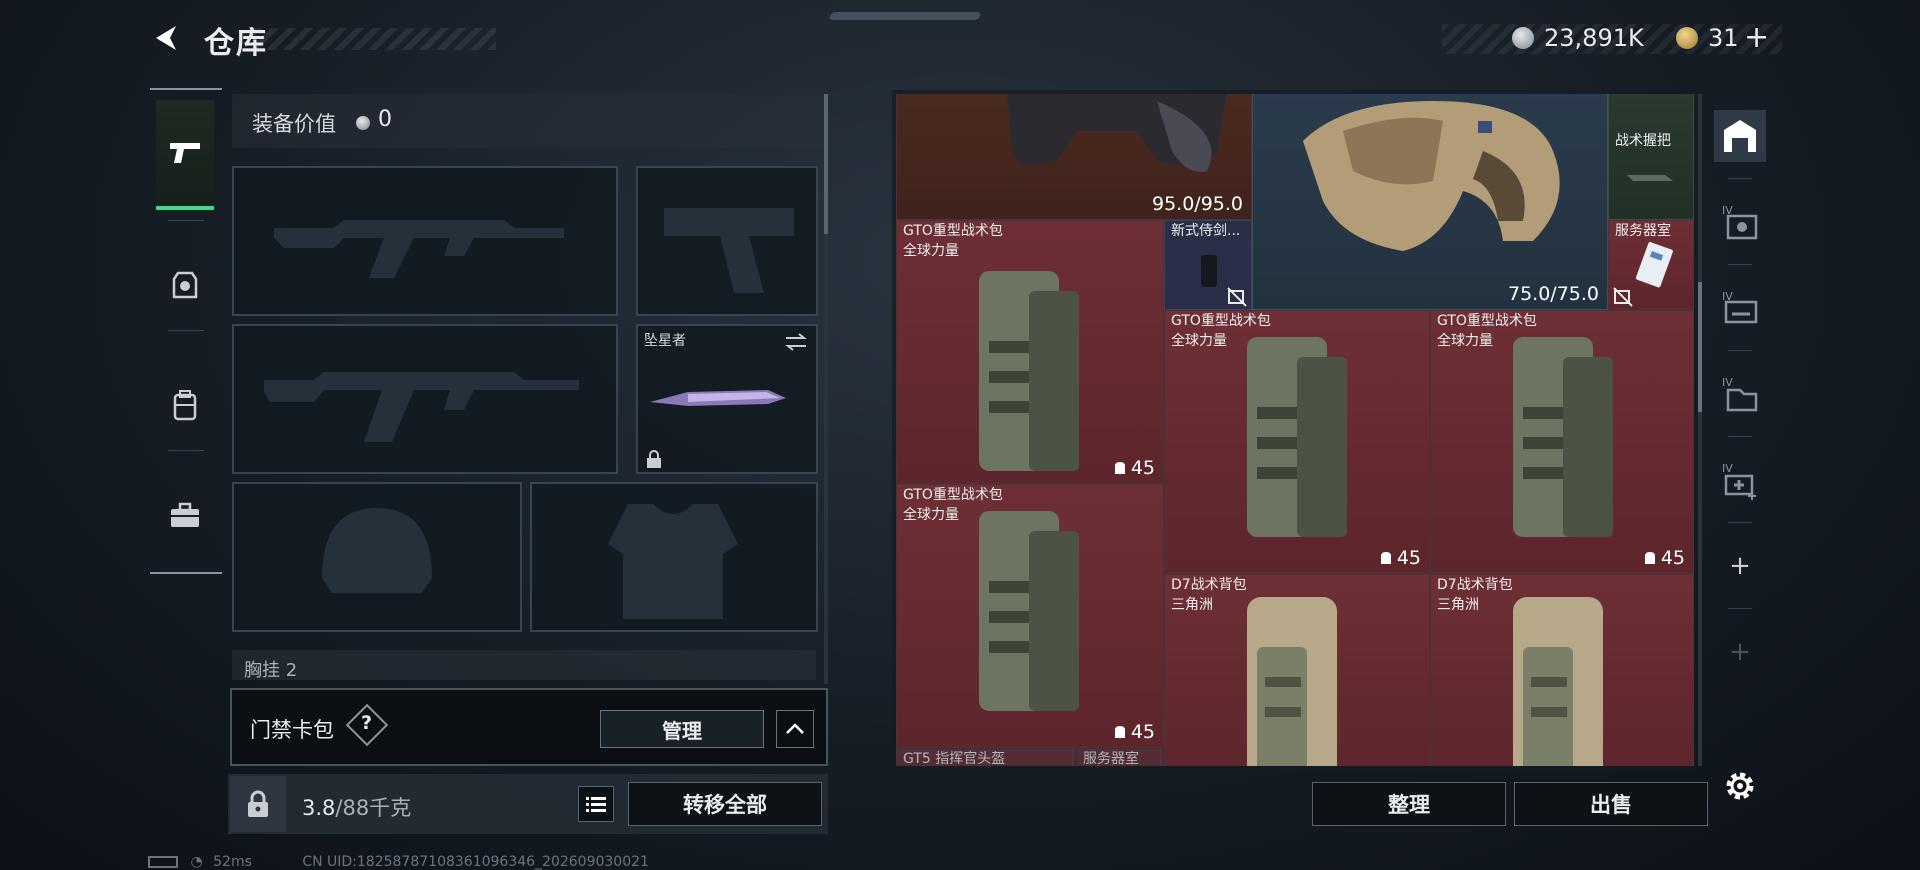  I want to click on item-brand: 三角洲, so click(1192, 605).